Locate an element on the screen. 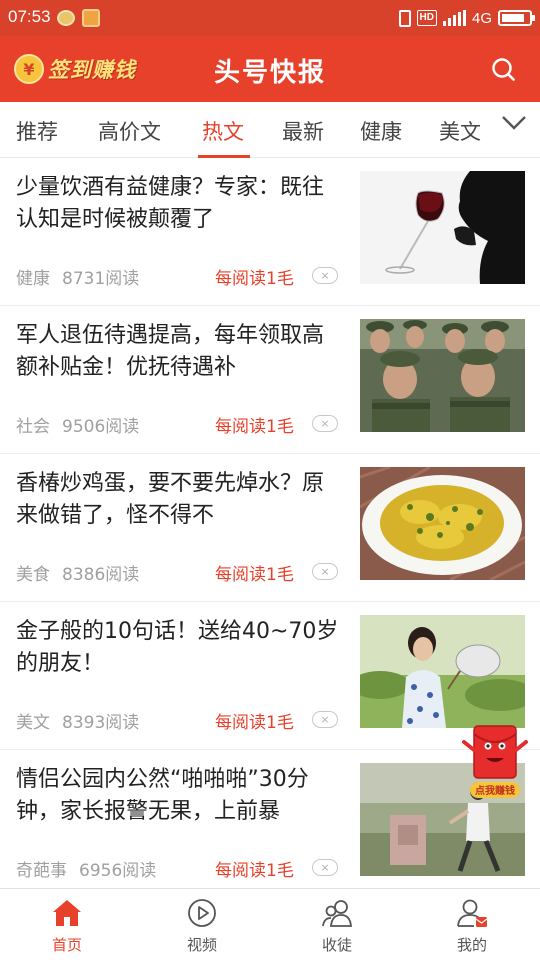 The width and height of the screenshot is (540, 960). article-reads: 8731阅读 is located at coordinates (101, 279).